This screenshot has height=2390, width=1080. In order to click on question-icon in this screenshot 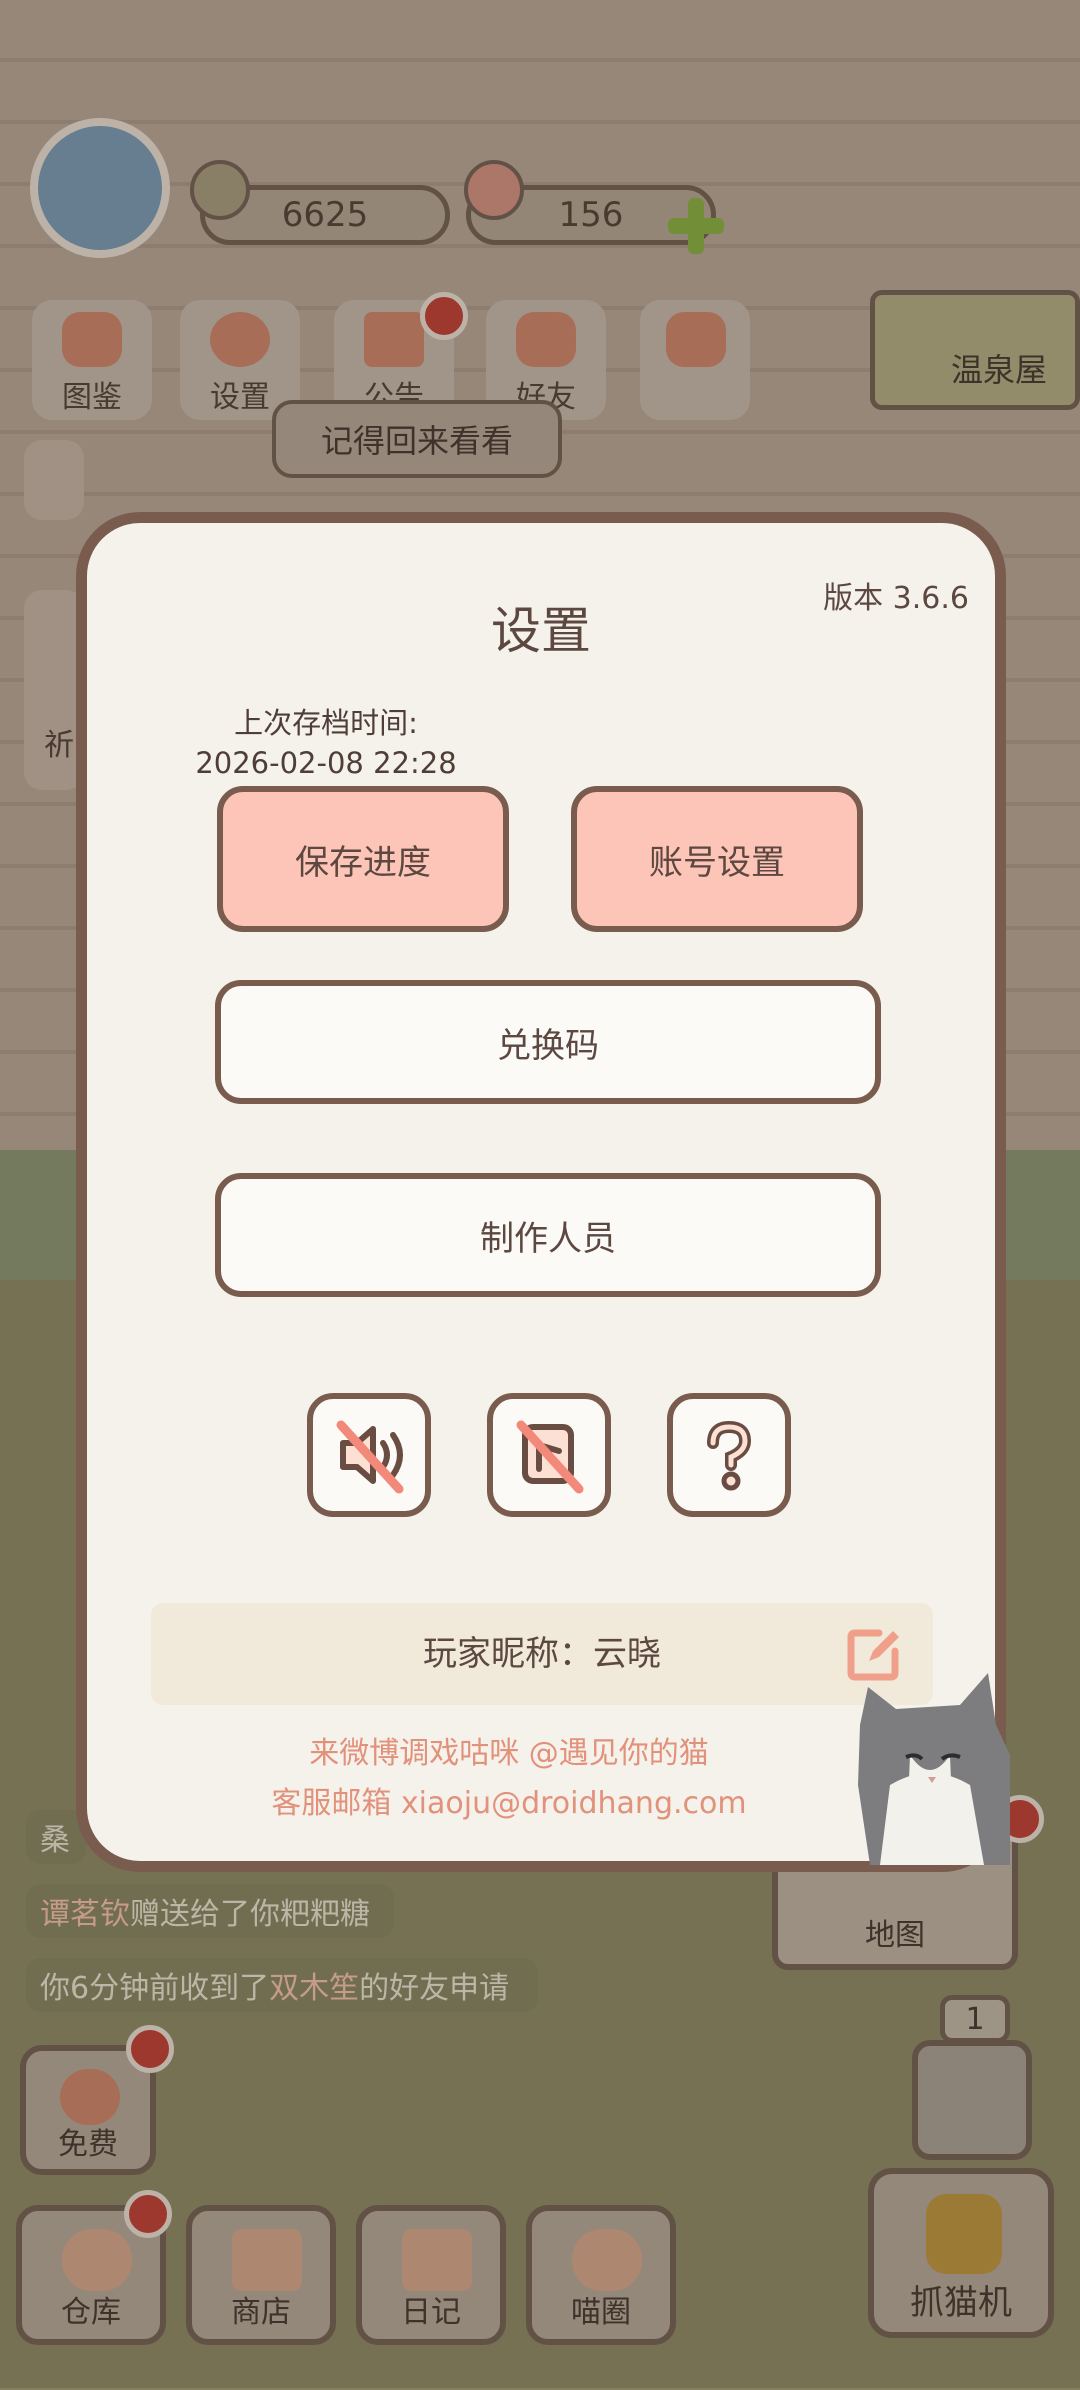, I will do `click(729, 1455)`.